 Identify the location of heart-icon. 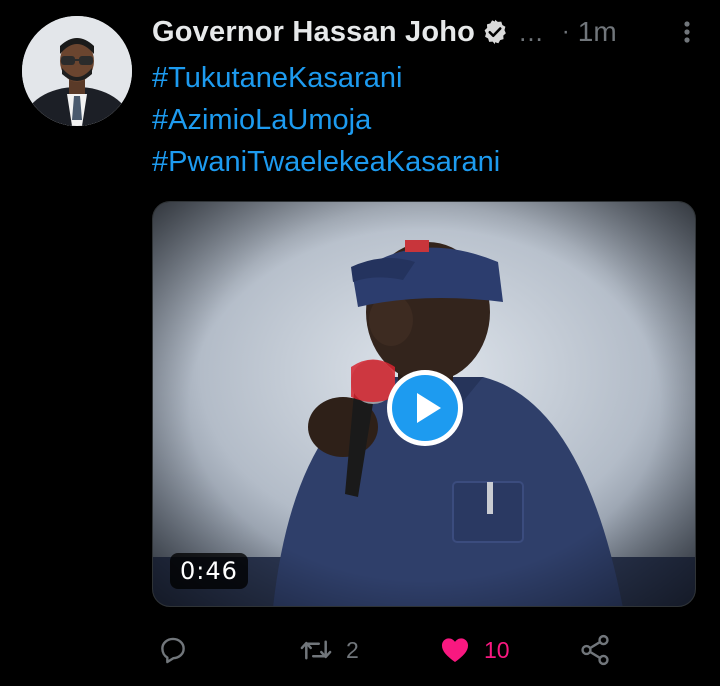
(455, 650).